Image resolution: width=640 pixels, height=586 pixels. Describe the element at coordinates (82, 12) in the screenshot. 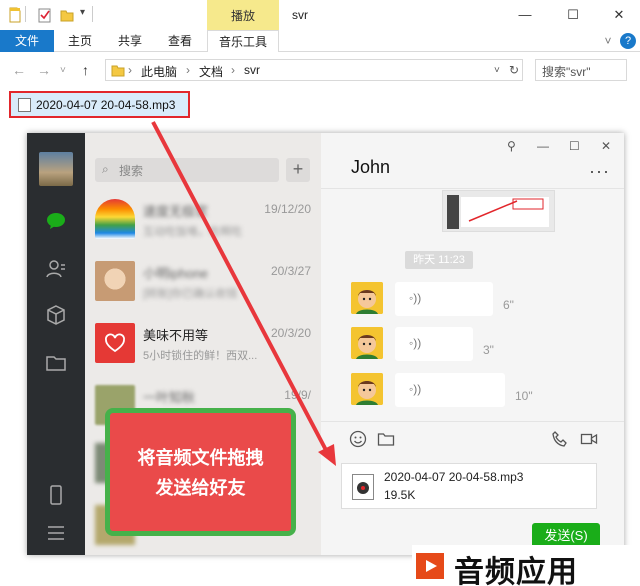

I see `qa-customize-icon: ▾` at that location.